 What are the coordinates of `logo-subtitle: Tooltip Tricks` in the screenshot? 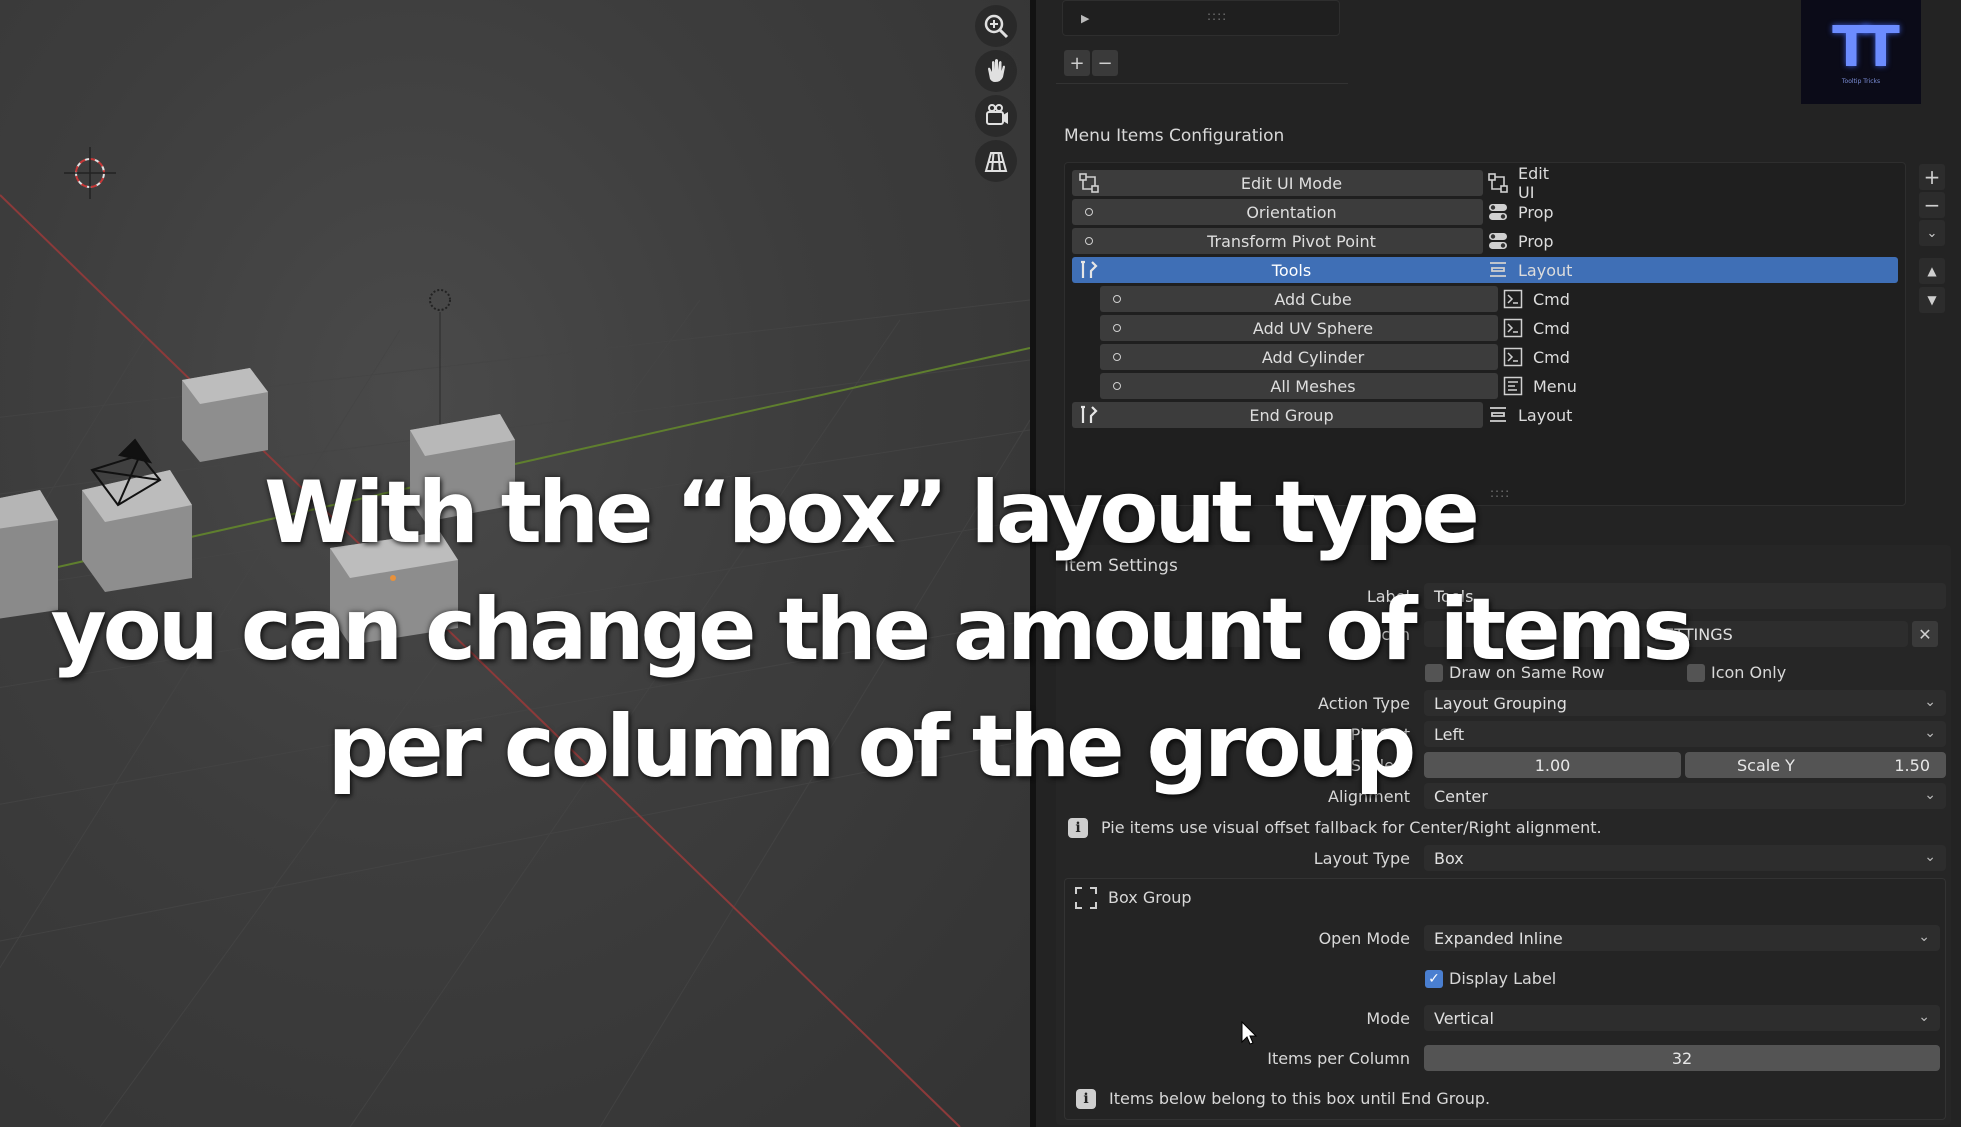 It's located at (1861, 81).